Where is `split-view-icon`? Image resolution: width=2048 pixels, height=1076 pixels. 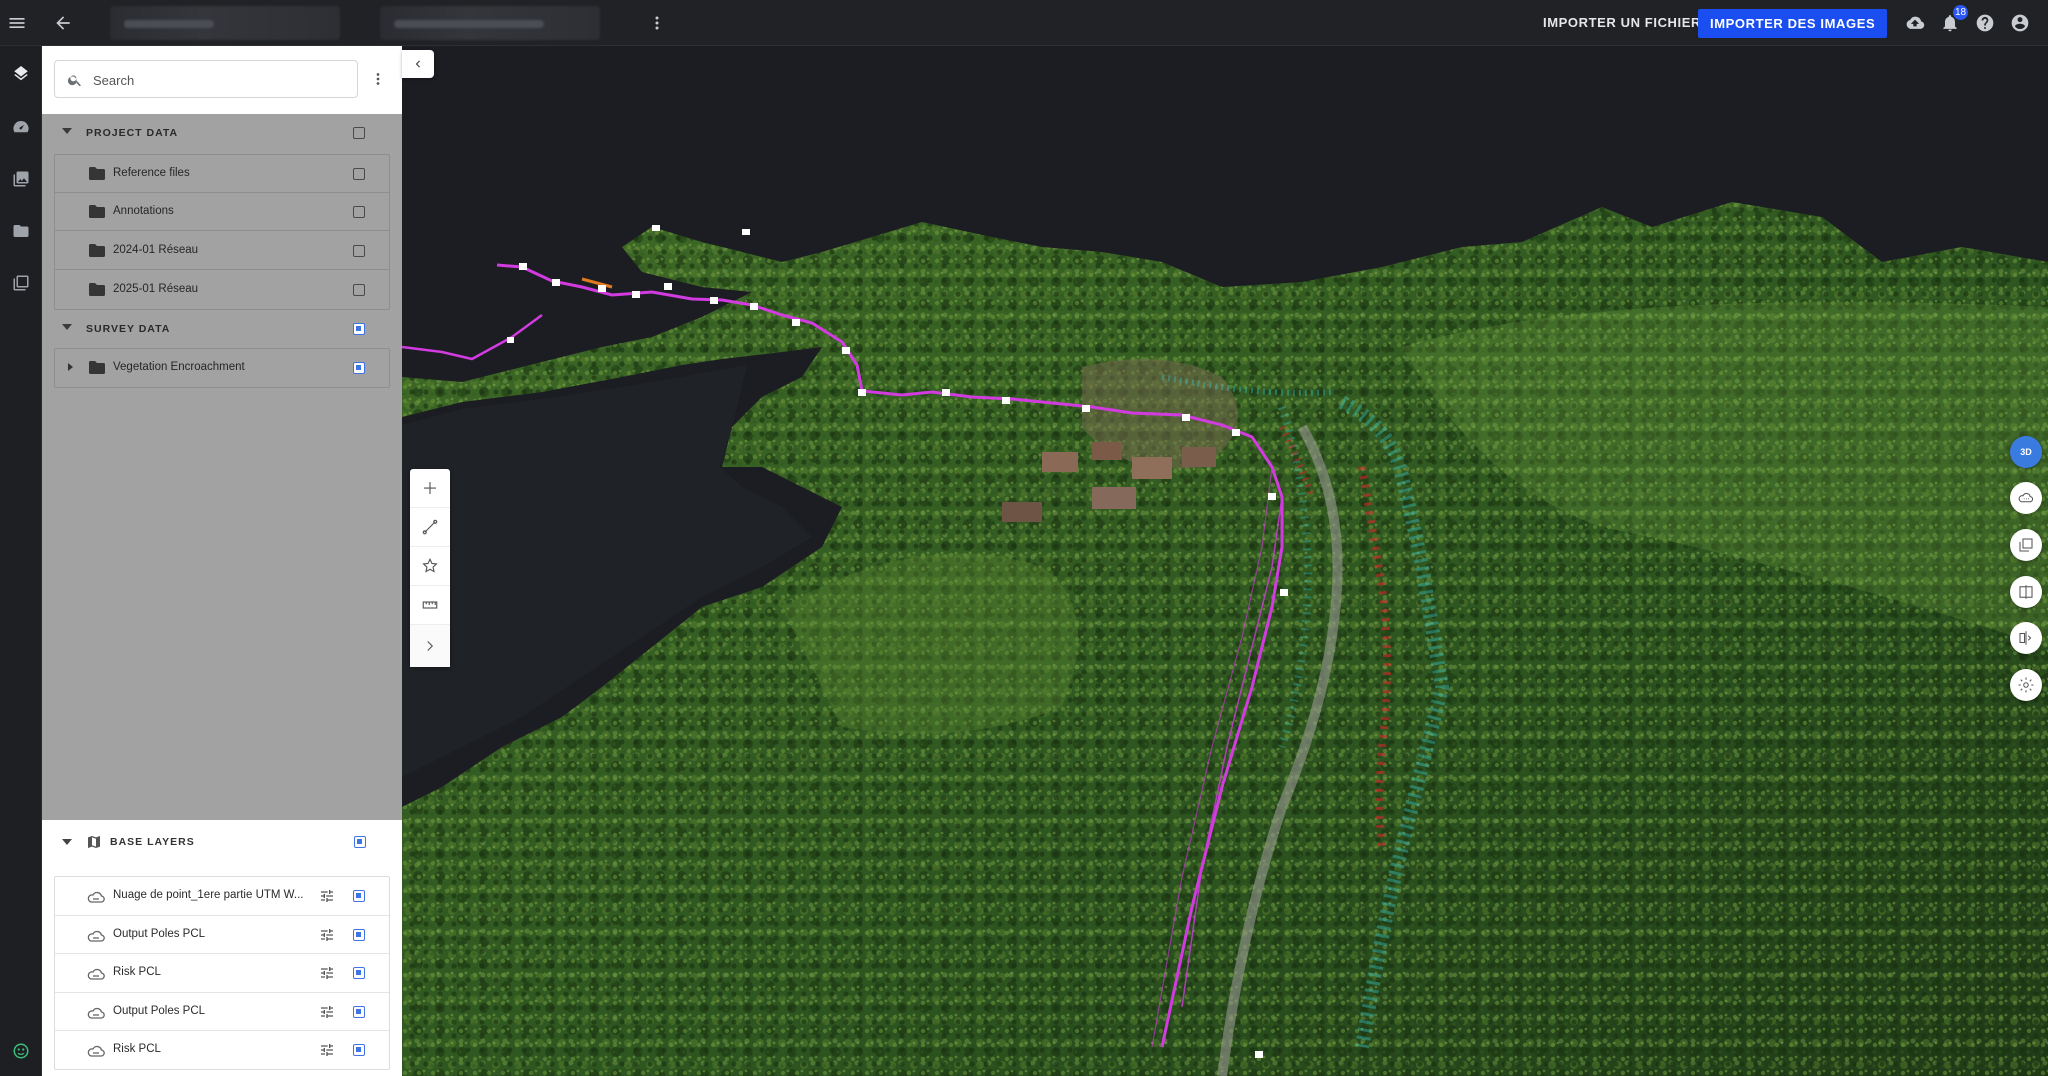 split-view-icon is located at coordinates (2026, 592).